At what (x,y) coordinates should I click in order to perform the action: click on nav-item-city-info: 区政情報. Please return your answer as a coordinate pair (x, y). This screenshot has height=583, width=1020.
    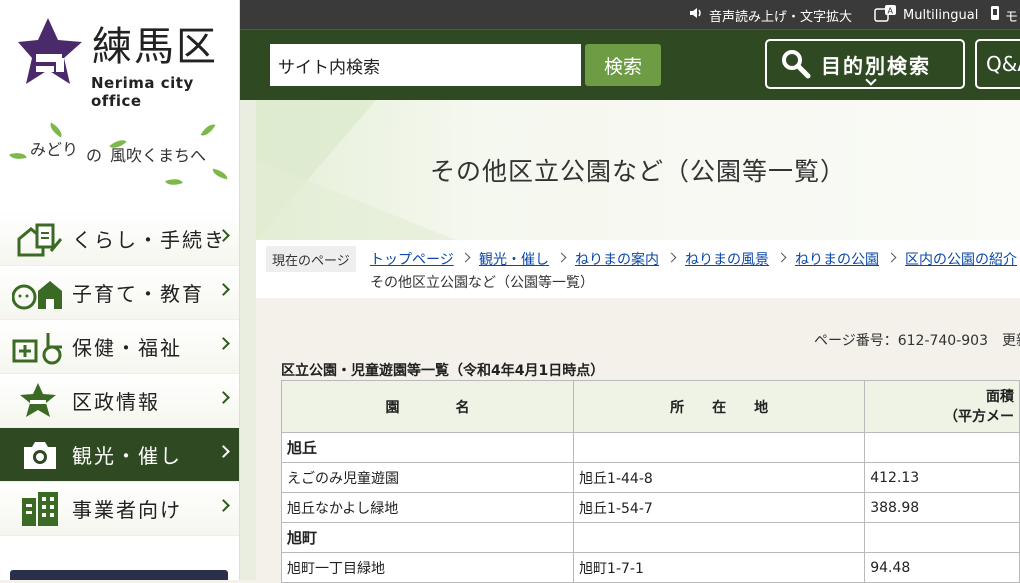
    Looking at the image, I should click on (119, 401).